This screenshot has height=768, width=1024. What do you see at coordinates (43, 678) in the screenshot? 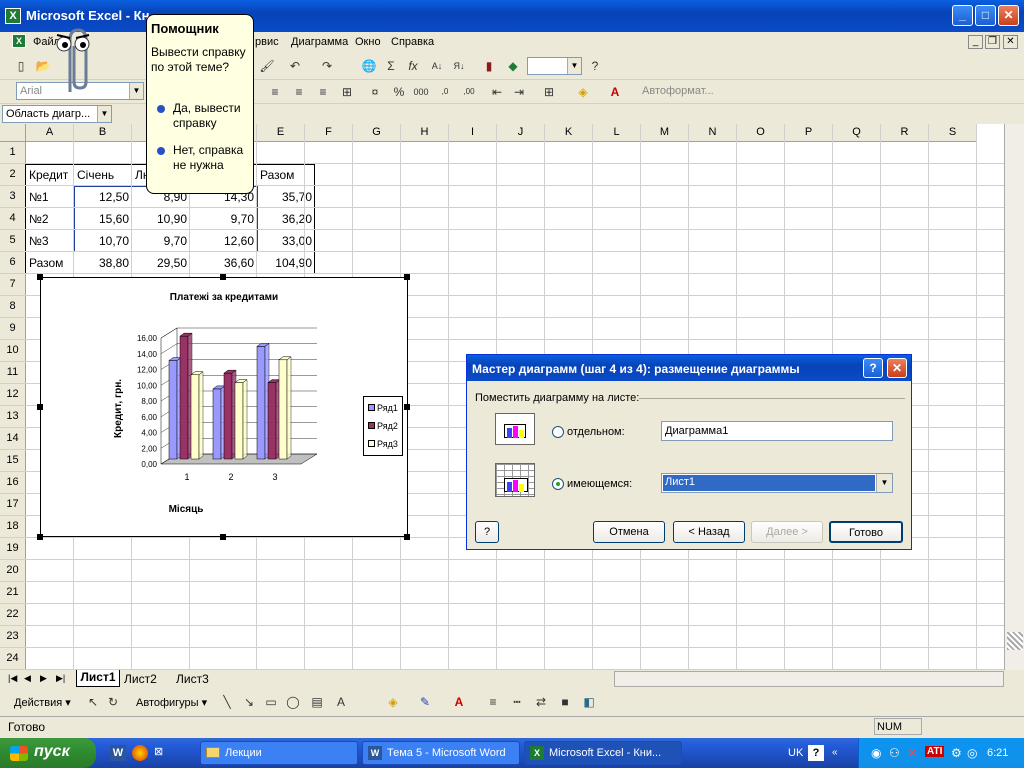
I see `tab-next-icon: ▶` at bounding box center [43, 678].